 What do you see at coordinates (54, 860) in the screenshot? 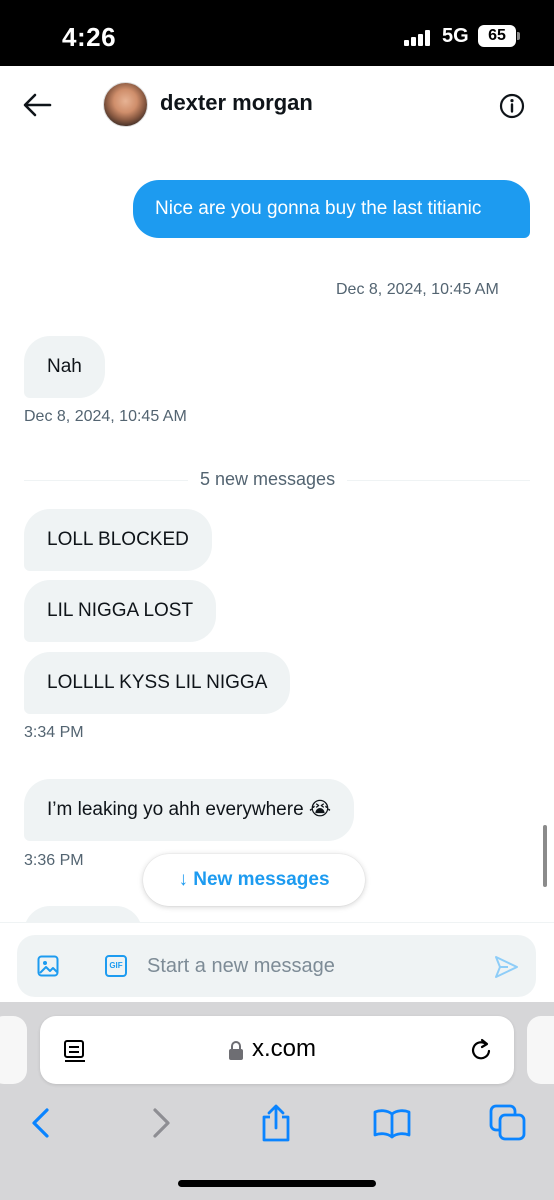
I see `message-timestamp: 3:36 PM` at bounding box center [54, 860].